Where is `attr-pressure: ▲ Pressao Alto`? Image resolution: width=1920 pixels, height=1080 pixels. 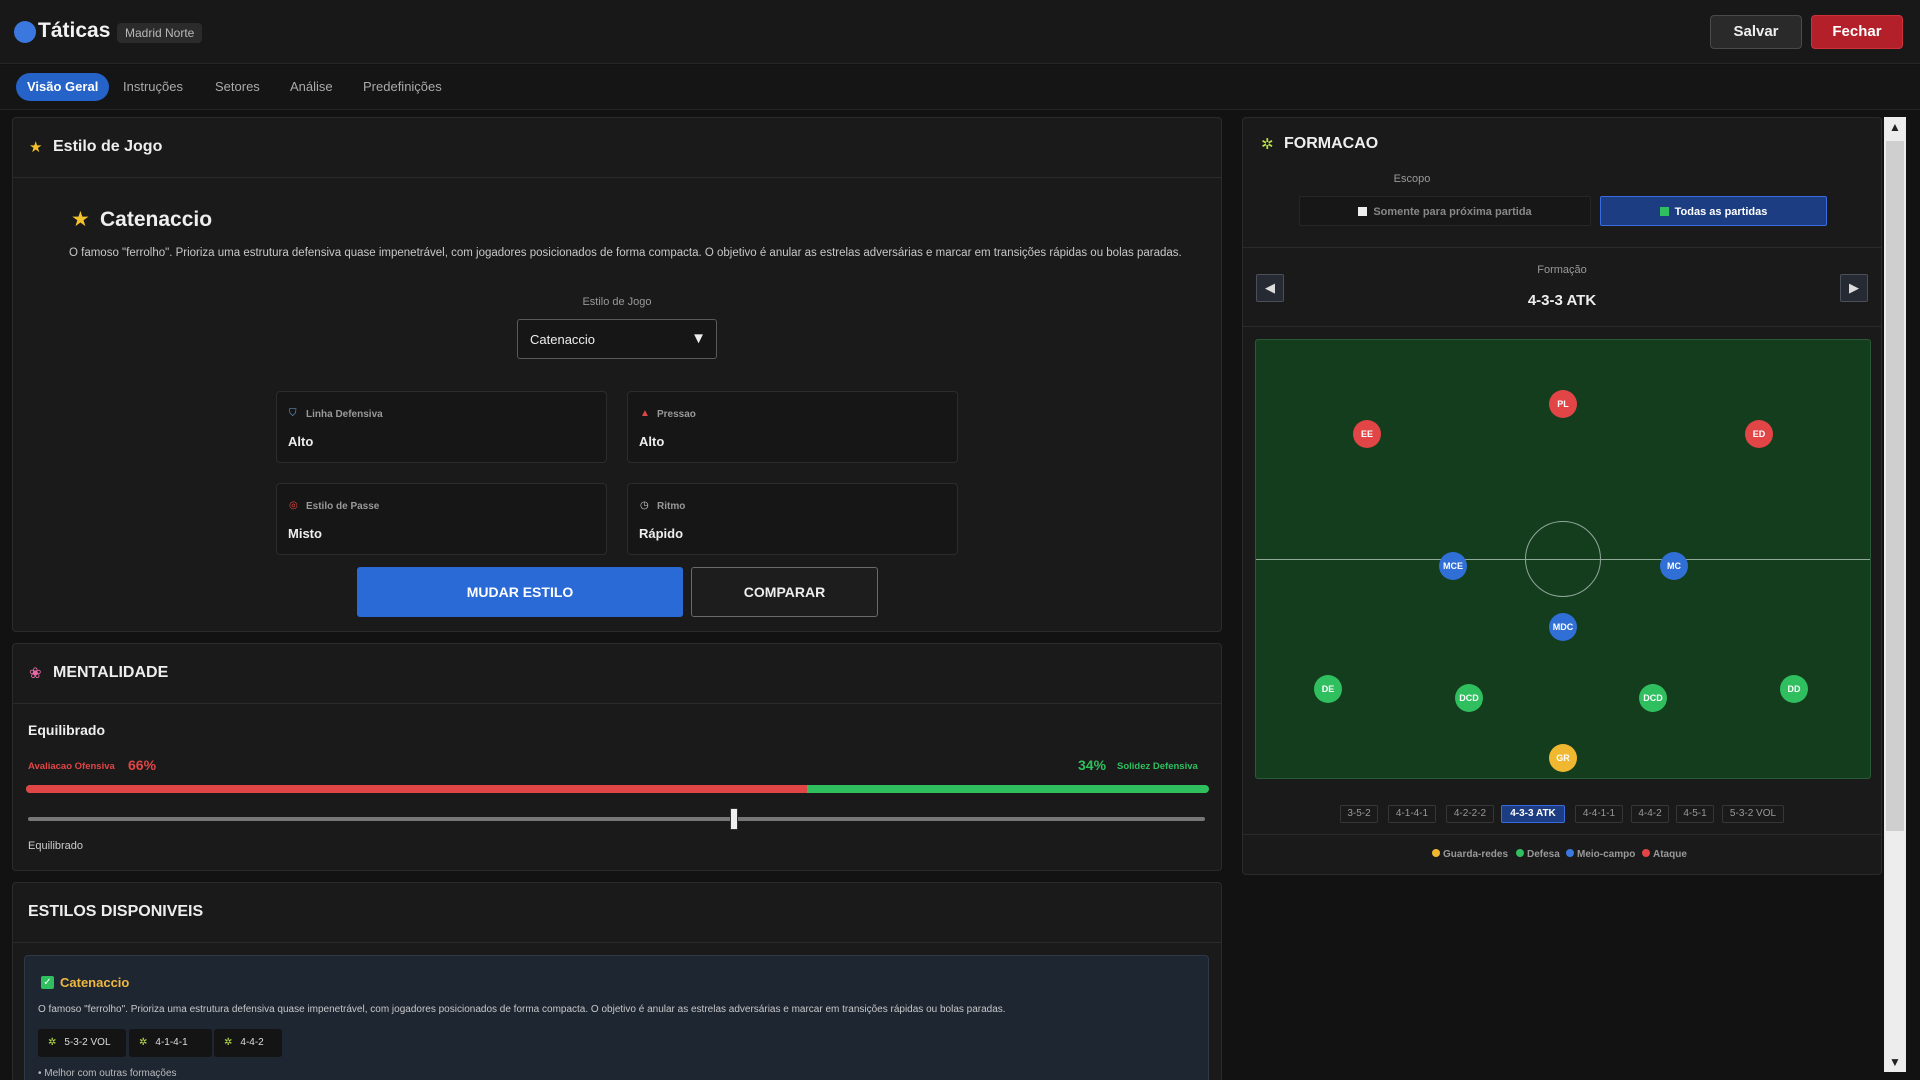 attr-pressure: ▲ Pressao Alto is located at coordinates (792, 427).